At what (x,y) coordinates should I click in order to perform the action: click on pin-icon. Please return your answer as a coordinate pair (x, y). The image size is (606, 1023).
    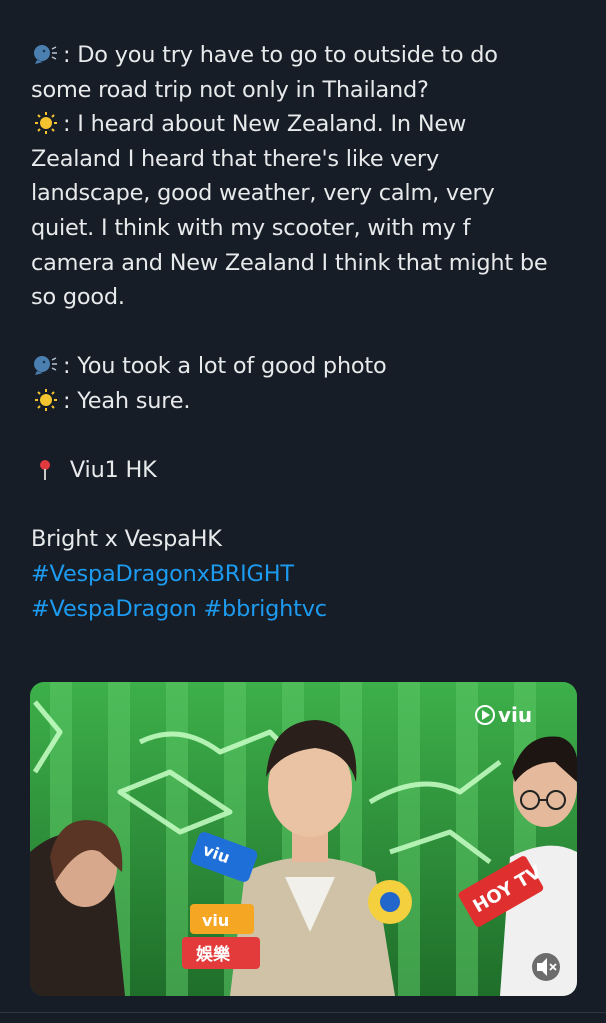
    Looking at the image, I should click on (46, 469).